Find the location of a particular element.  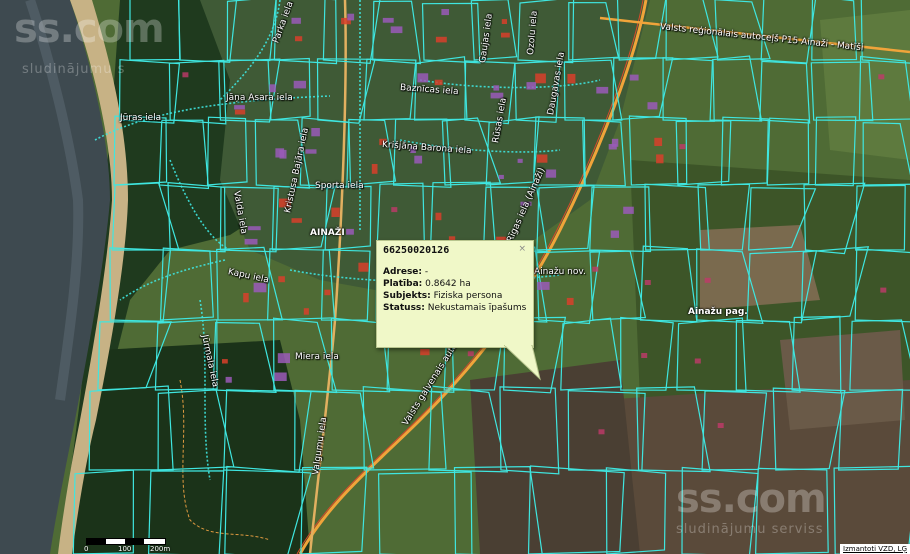

attr-label: Subjekts: is located at coordinates (407, 296).